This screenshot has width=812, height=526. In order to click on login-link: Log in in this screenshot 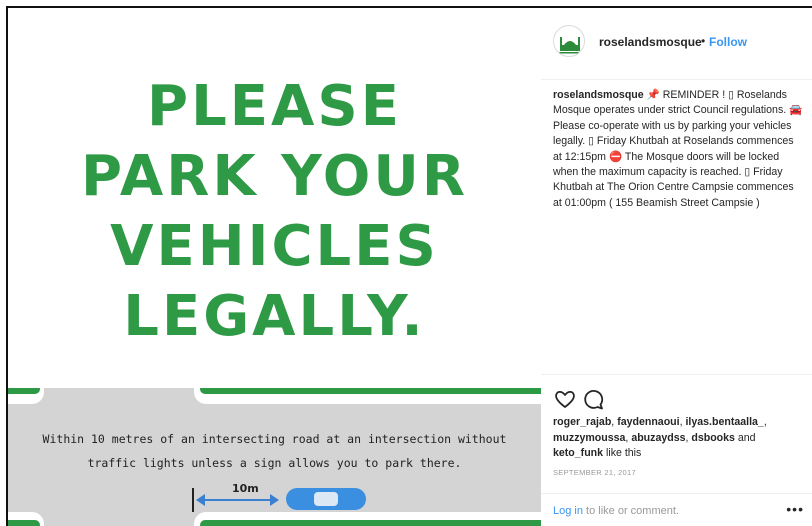, I will do `click(568, 511)`.